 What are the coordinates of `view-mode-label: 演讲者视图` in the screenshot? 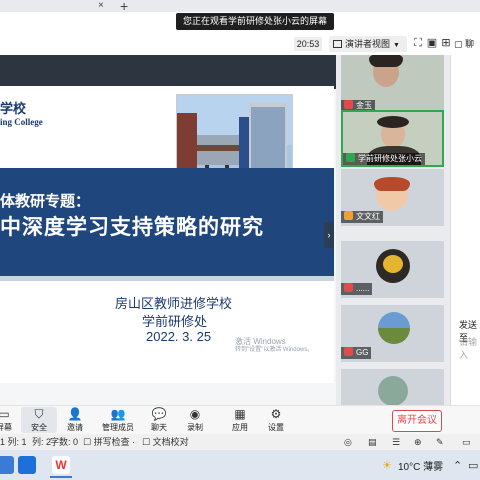 It's located at (368, 44).